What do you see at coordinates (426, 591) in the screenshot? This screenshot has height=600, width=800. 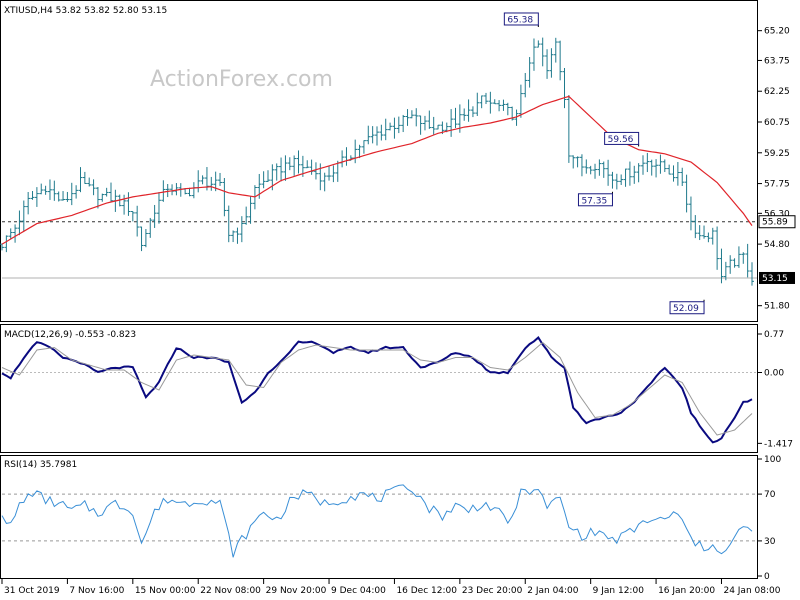 I see `xtick-label: 16 Dec 12:00` at bounding box center [426, 591].